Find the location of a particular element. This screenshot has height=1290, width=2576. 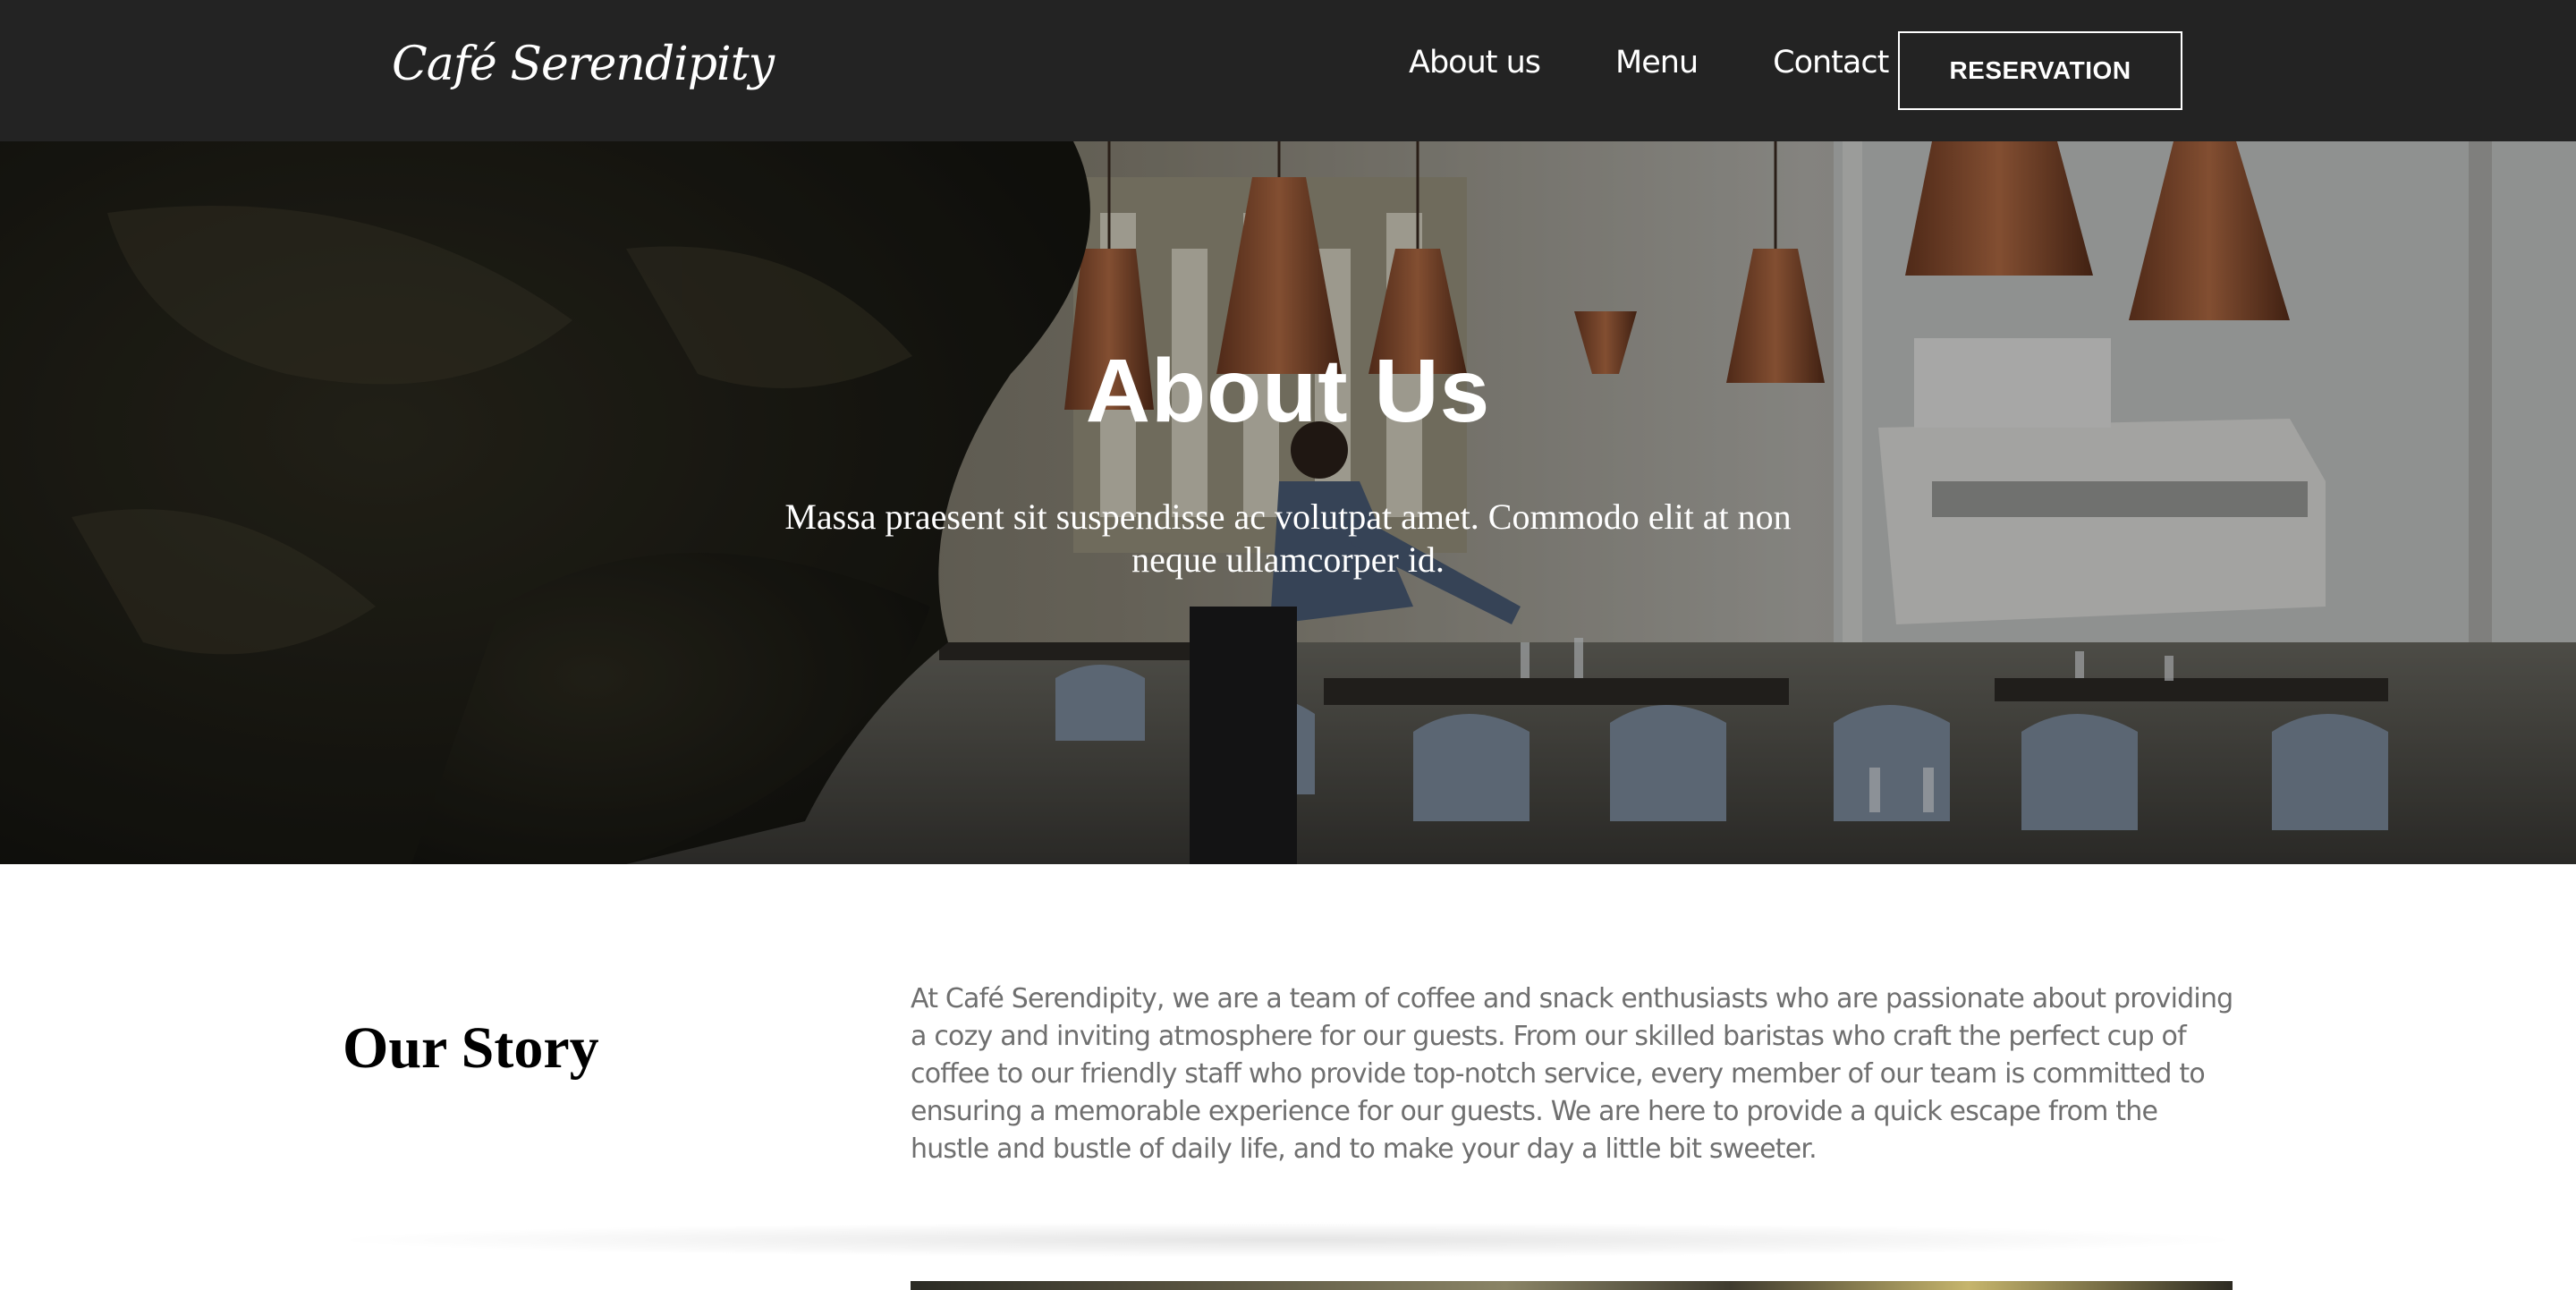

reservation-button: RESERVATION is located at coordinates (2040, 70).